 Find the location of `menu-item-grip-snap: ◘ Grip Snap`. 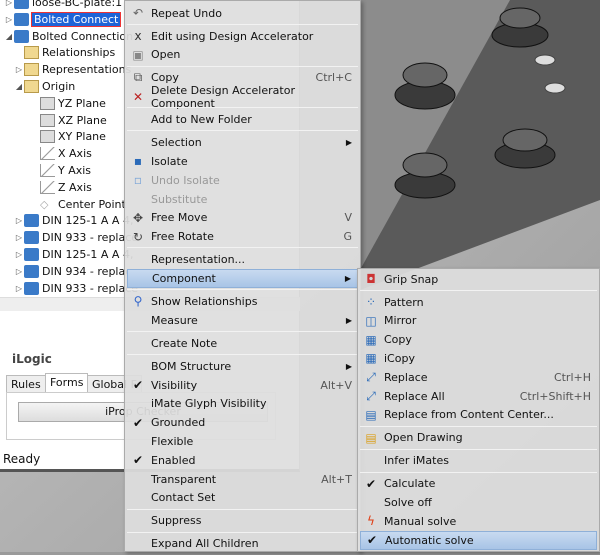

menu-item-grip-snap: ◘ Grip Snap is located at coordinates (478, 279).